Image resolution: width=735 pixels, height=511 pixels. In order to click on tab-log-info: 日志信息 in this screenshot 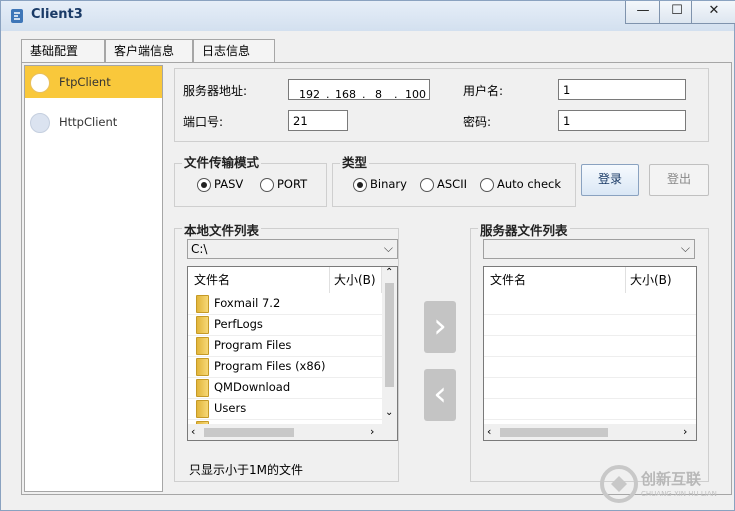, I will do `click(234, 50)`.